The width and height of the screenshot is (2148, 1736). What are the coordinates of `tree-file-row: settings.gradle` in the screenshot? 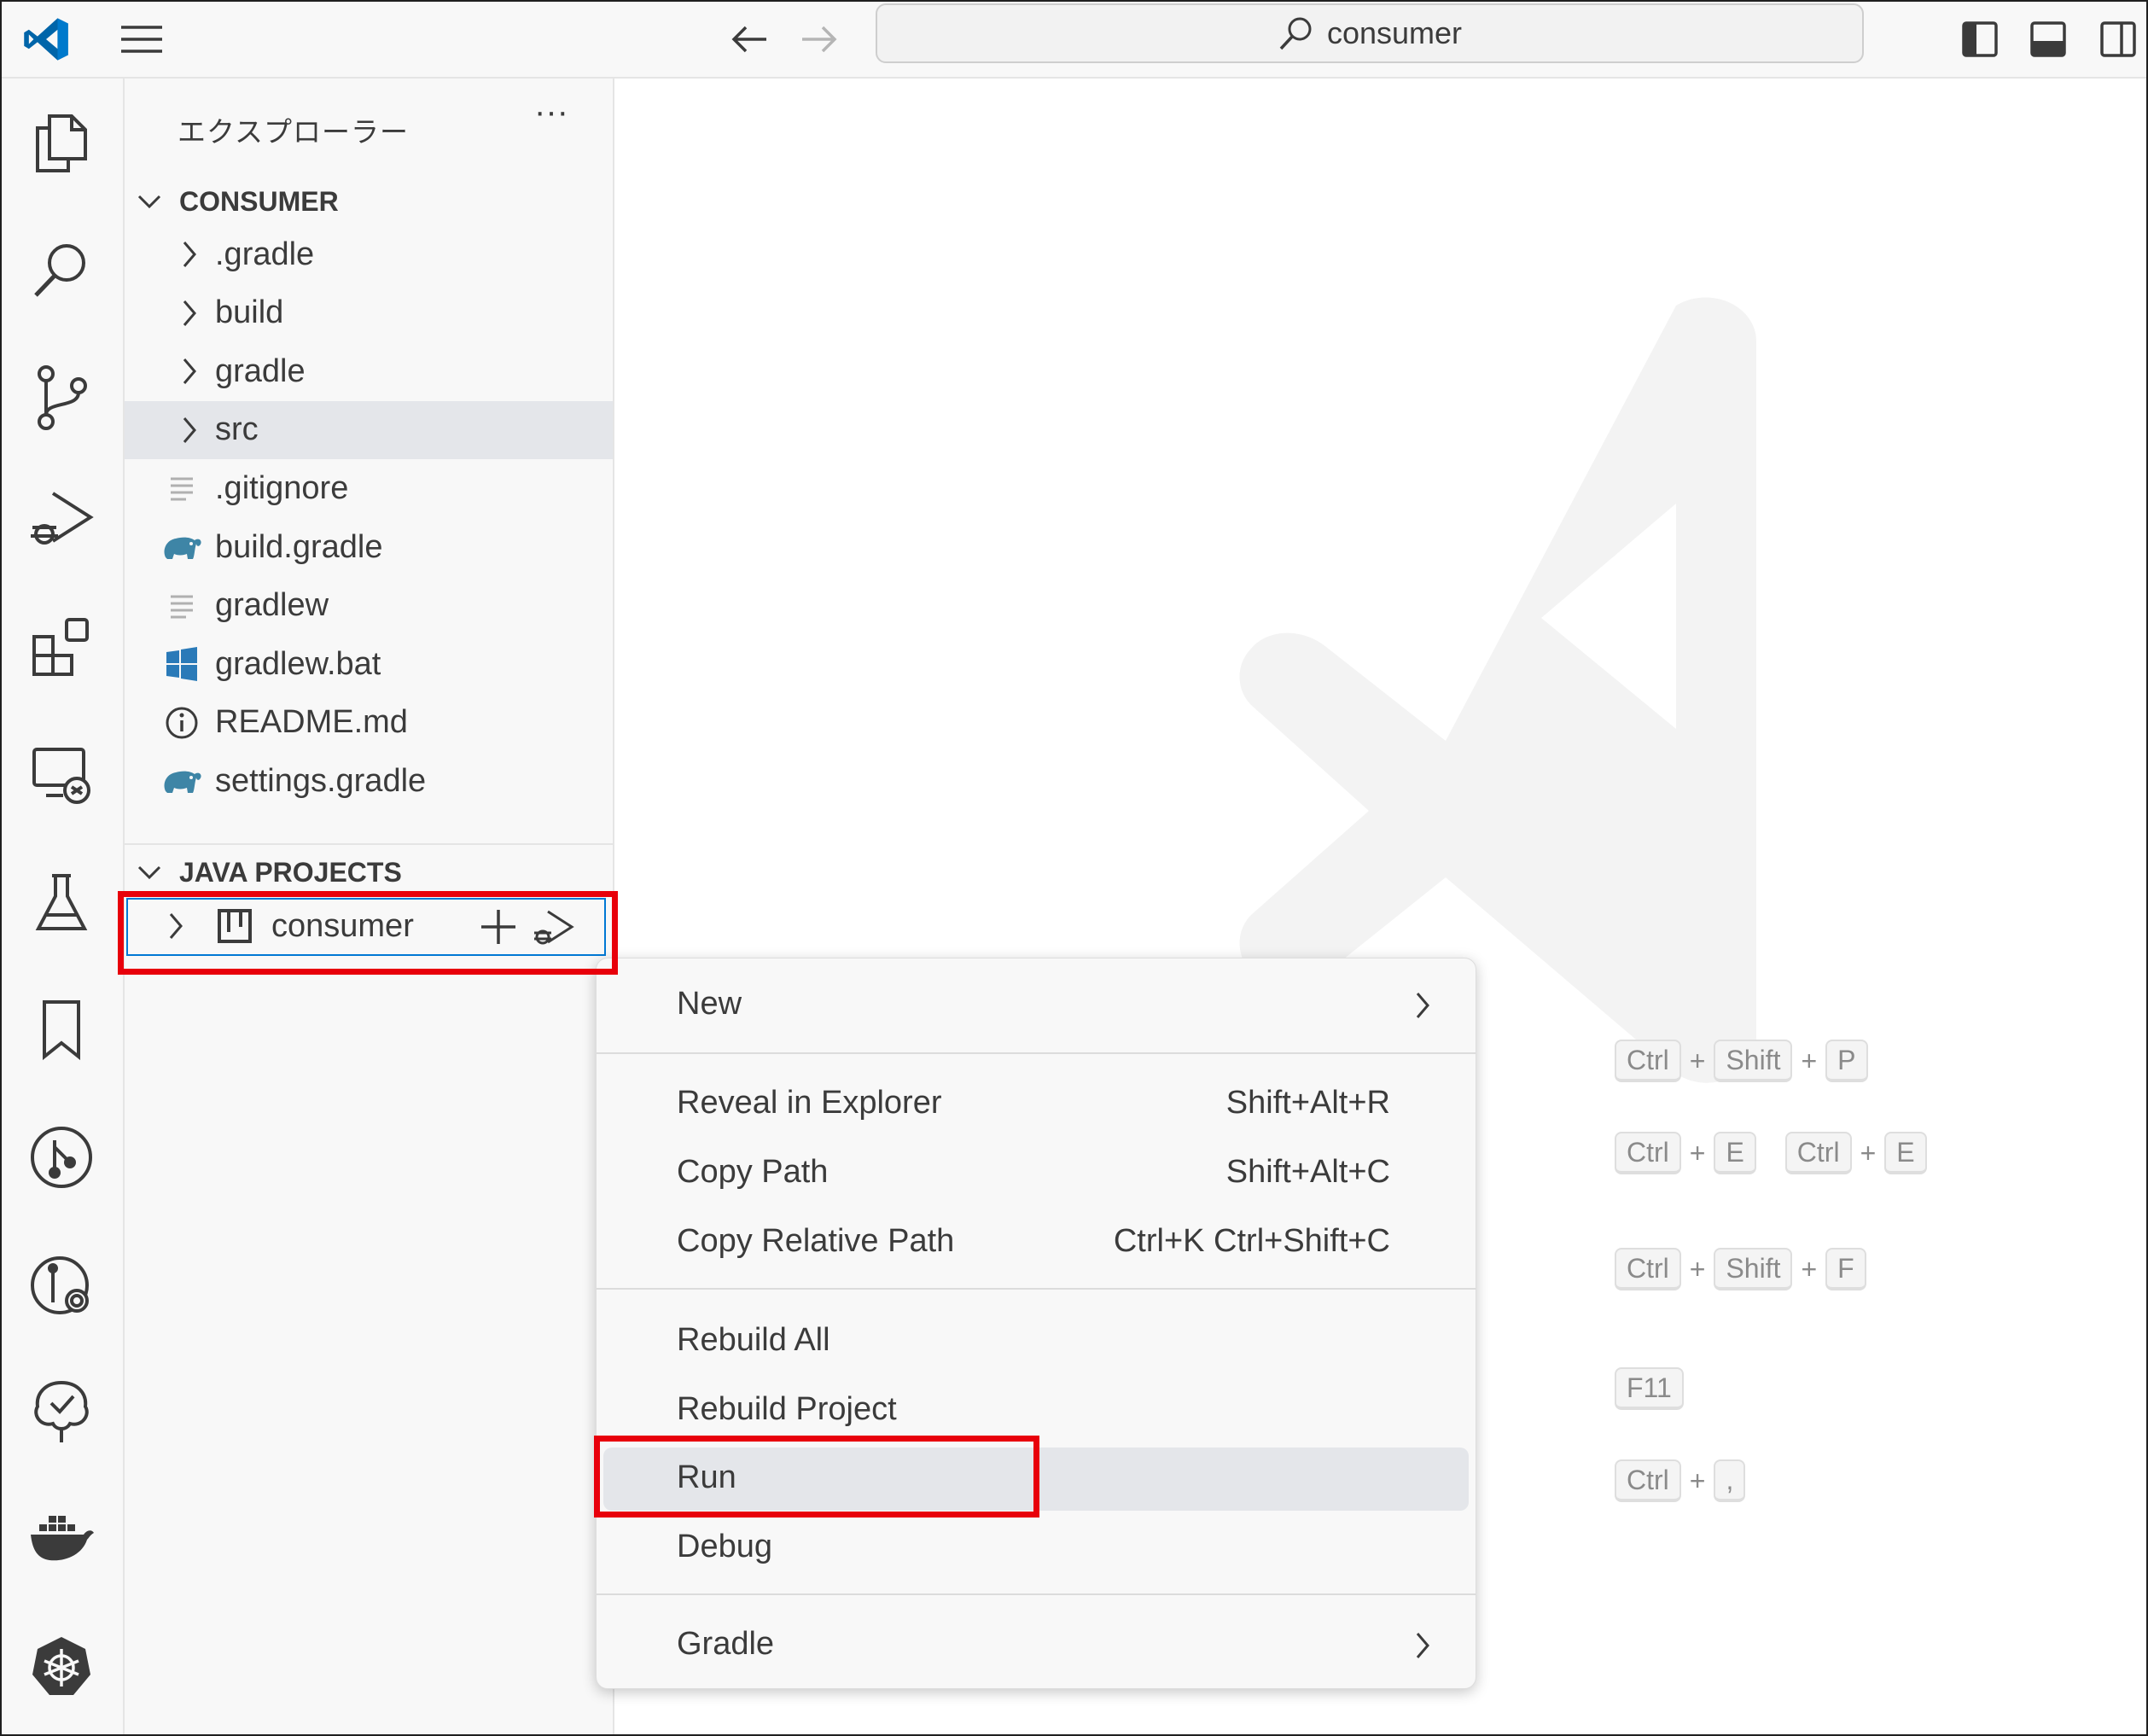 It's located at (369, 781).